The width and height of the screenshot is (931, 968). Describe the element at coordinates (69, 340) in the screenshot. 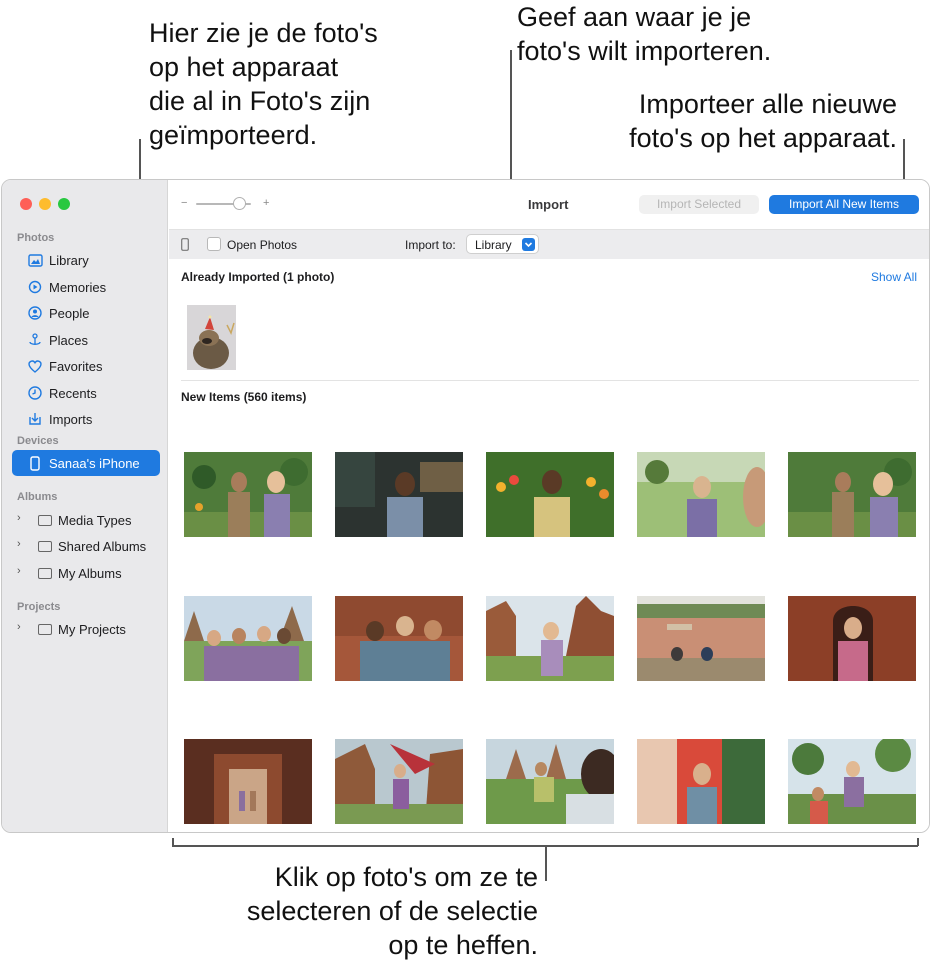

I see `sidebar-item-label: Places` at that location.